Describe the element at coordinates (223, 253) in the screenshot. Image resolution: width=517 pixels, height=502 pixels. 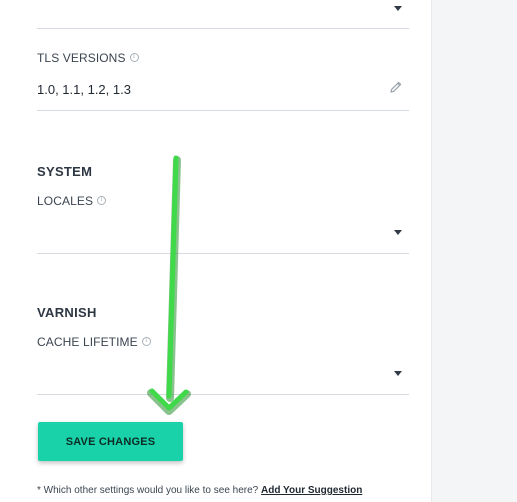
I see `locales-underline` at that location.